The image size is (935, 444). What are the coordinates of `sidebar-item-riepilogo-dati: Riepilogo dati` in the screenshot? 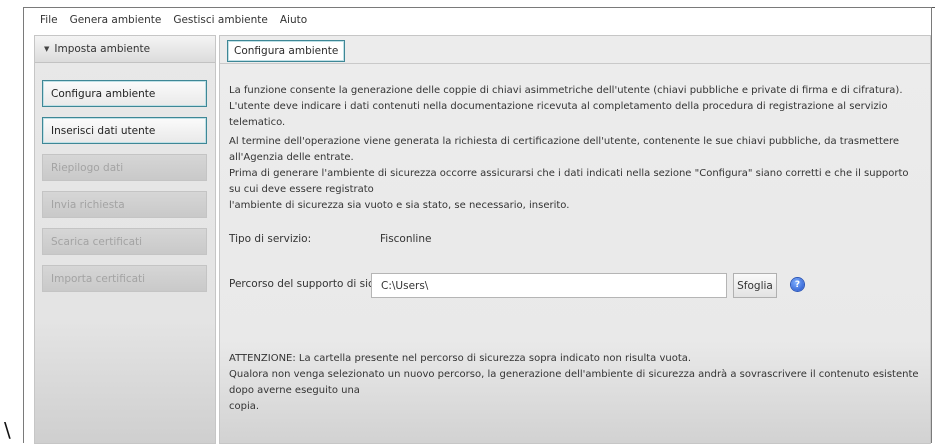 It's located at (124, 167).